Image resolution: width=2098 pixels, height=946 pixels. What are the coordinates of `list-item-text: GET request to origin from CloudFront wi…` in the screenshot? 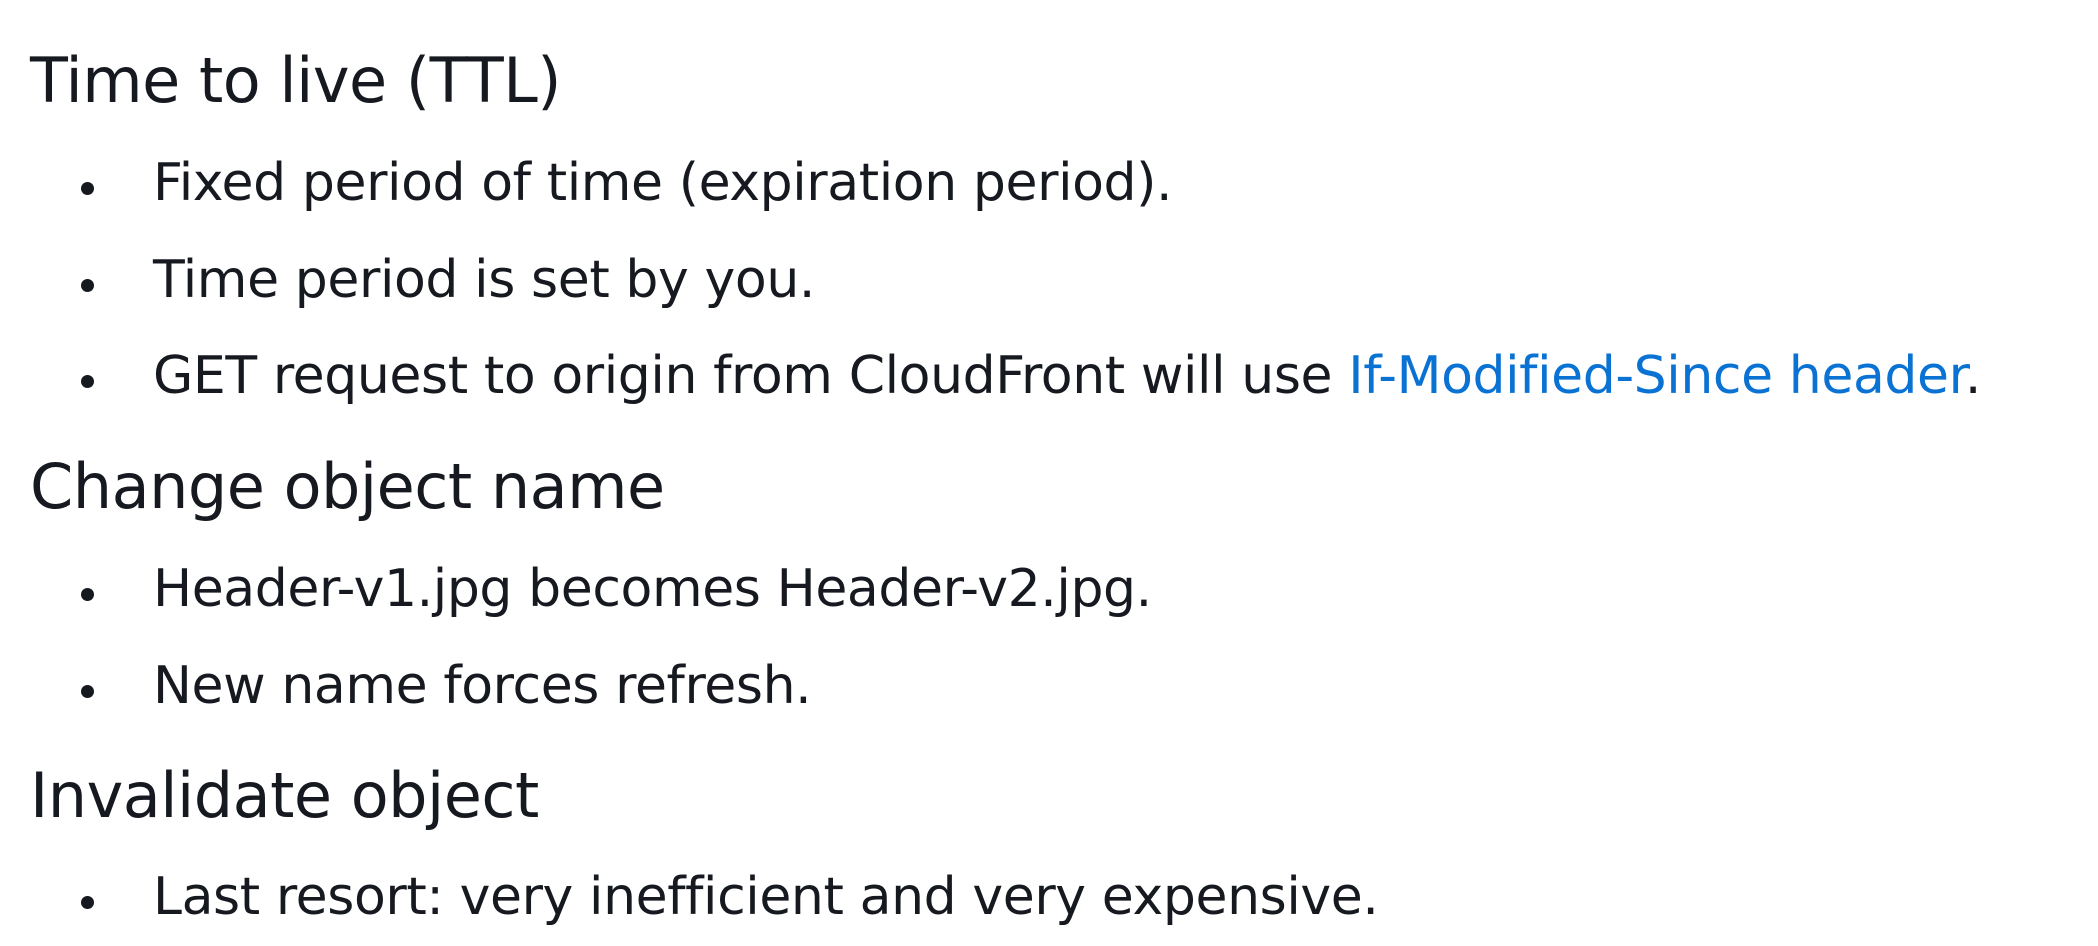 It's located at (1067, 376).